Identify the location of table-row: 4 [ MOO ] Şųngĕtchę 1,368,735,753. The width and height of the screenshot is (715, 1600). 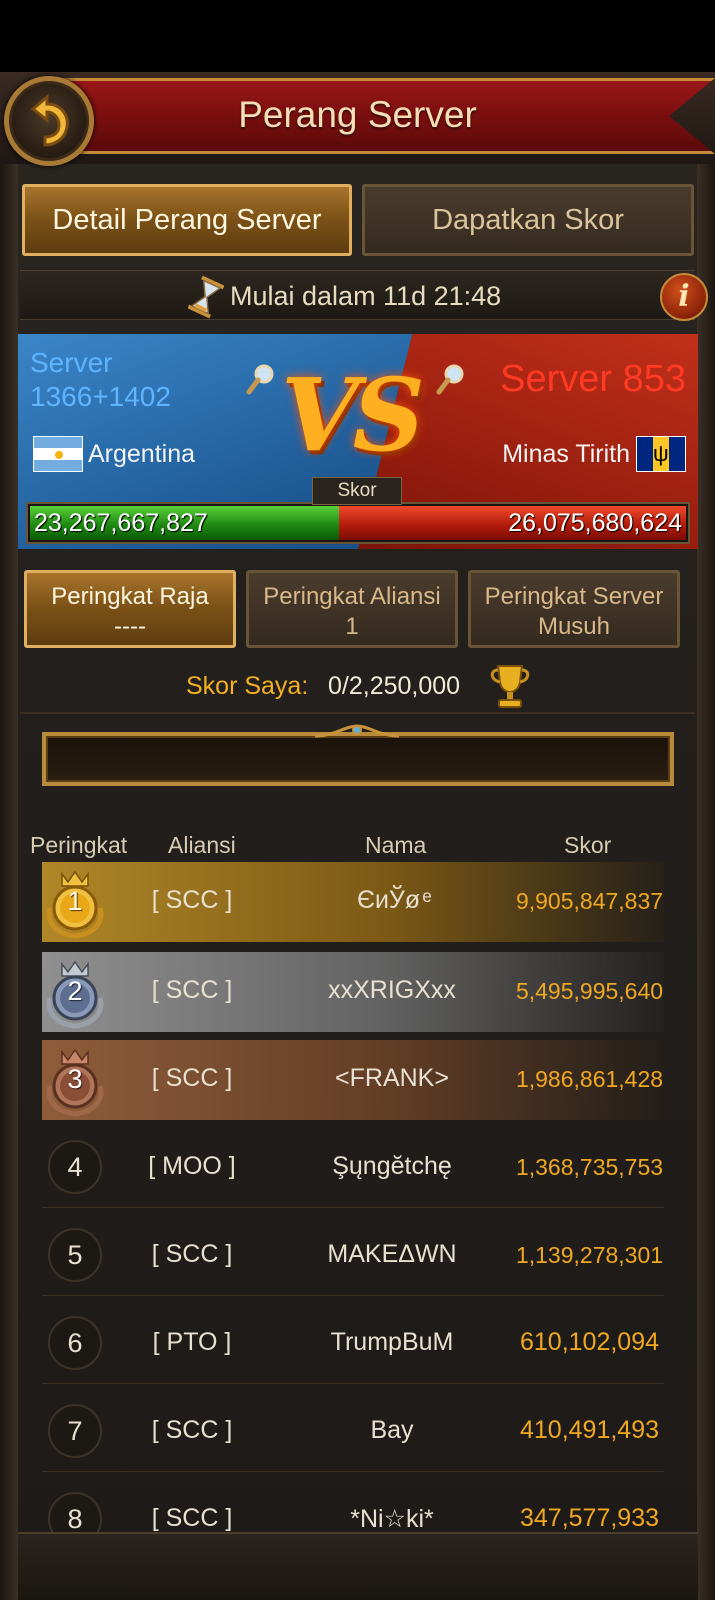
(353, 1168).